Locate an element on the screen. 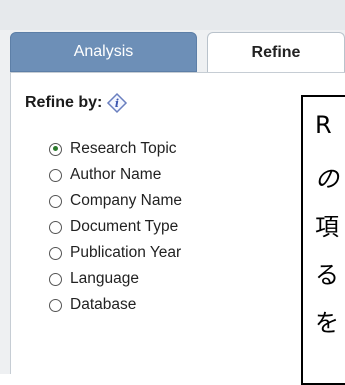 This screenshot has height=385, width=345. tooltip-line: 項 is located at coordinates (327, 227).